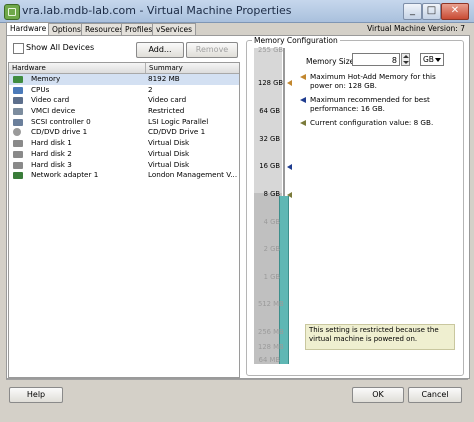 The height and width of the screenshot is (422, 474). What do you see at coordinates (60, 47) in the screenshot?
I see `show-all-devices-label: Show All Devices` at bounding box center [60, 47].